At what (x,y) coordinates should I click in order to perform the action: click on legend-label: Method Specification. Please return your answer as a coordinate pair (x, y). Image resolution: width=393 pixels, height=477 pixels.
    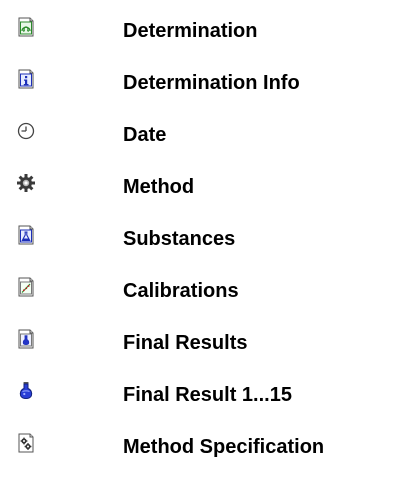
    Looking at the image, I should click on (224, 447).